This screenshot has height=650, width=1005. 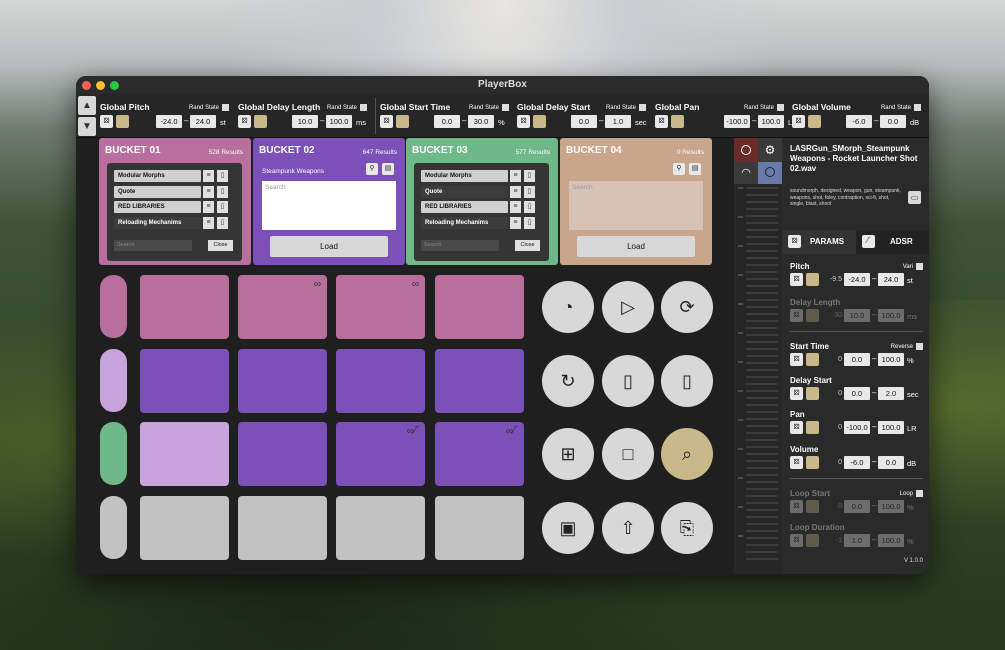 I want to click on target-button, so click(x=770, y=173).